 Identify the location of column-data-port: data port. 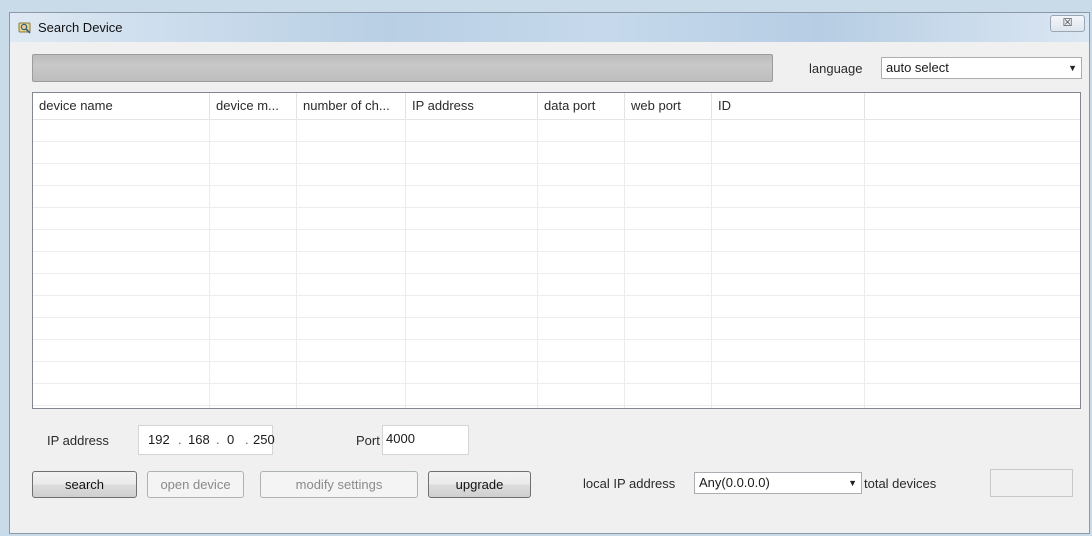
(581, 106).